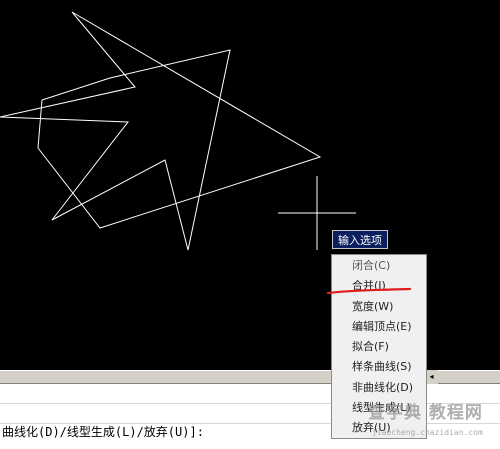  What do you see at coordinates (425, 413) in the screenshot?
I see `watermark-logo: 查字典 教程网` at bounding box center [425, 413].